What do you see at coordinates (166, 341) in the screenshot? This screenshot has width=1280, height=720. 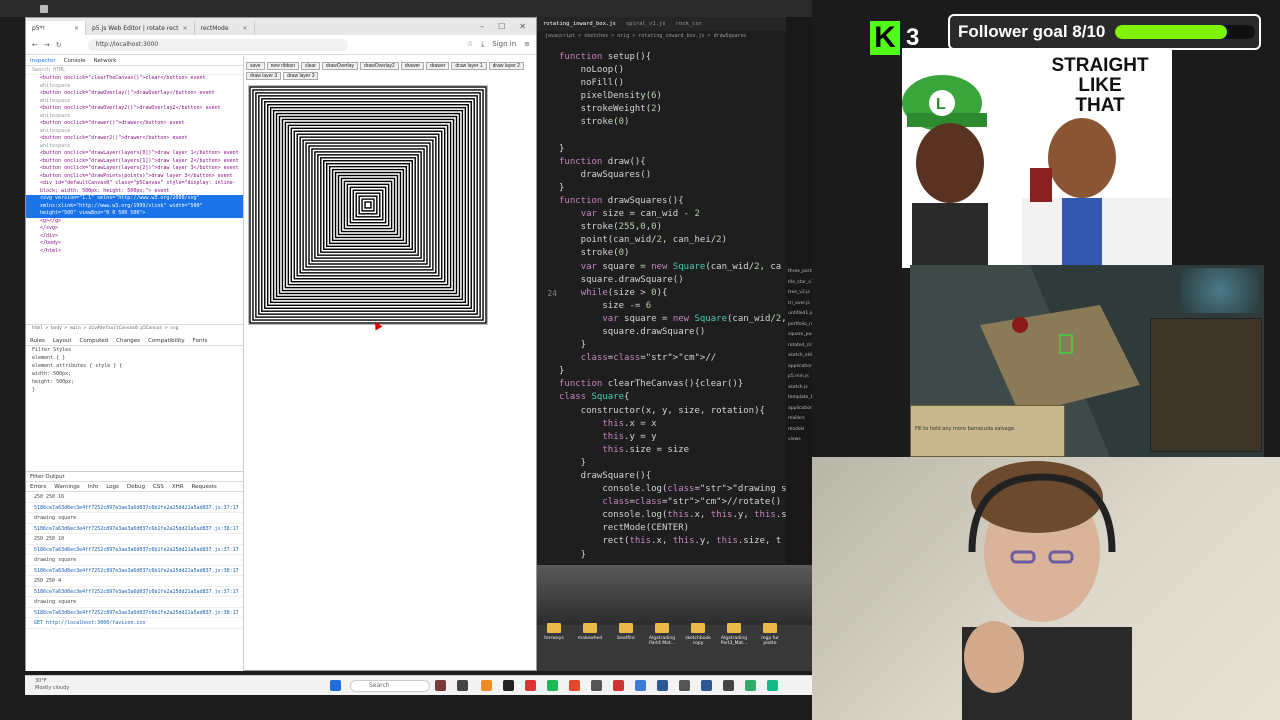 I see `styles-tab: Compatibility` at bounding box center [166, 341].